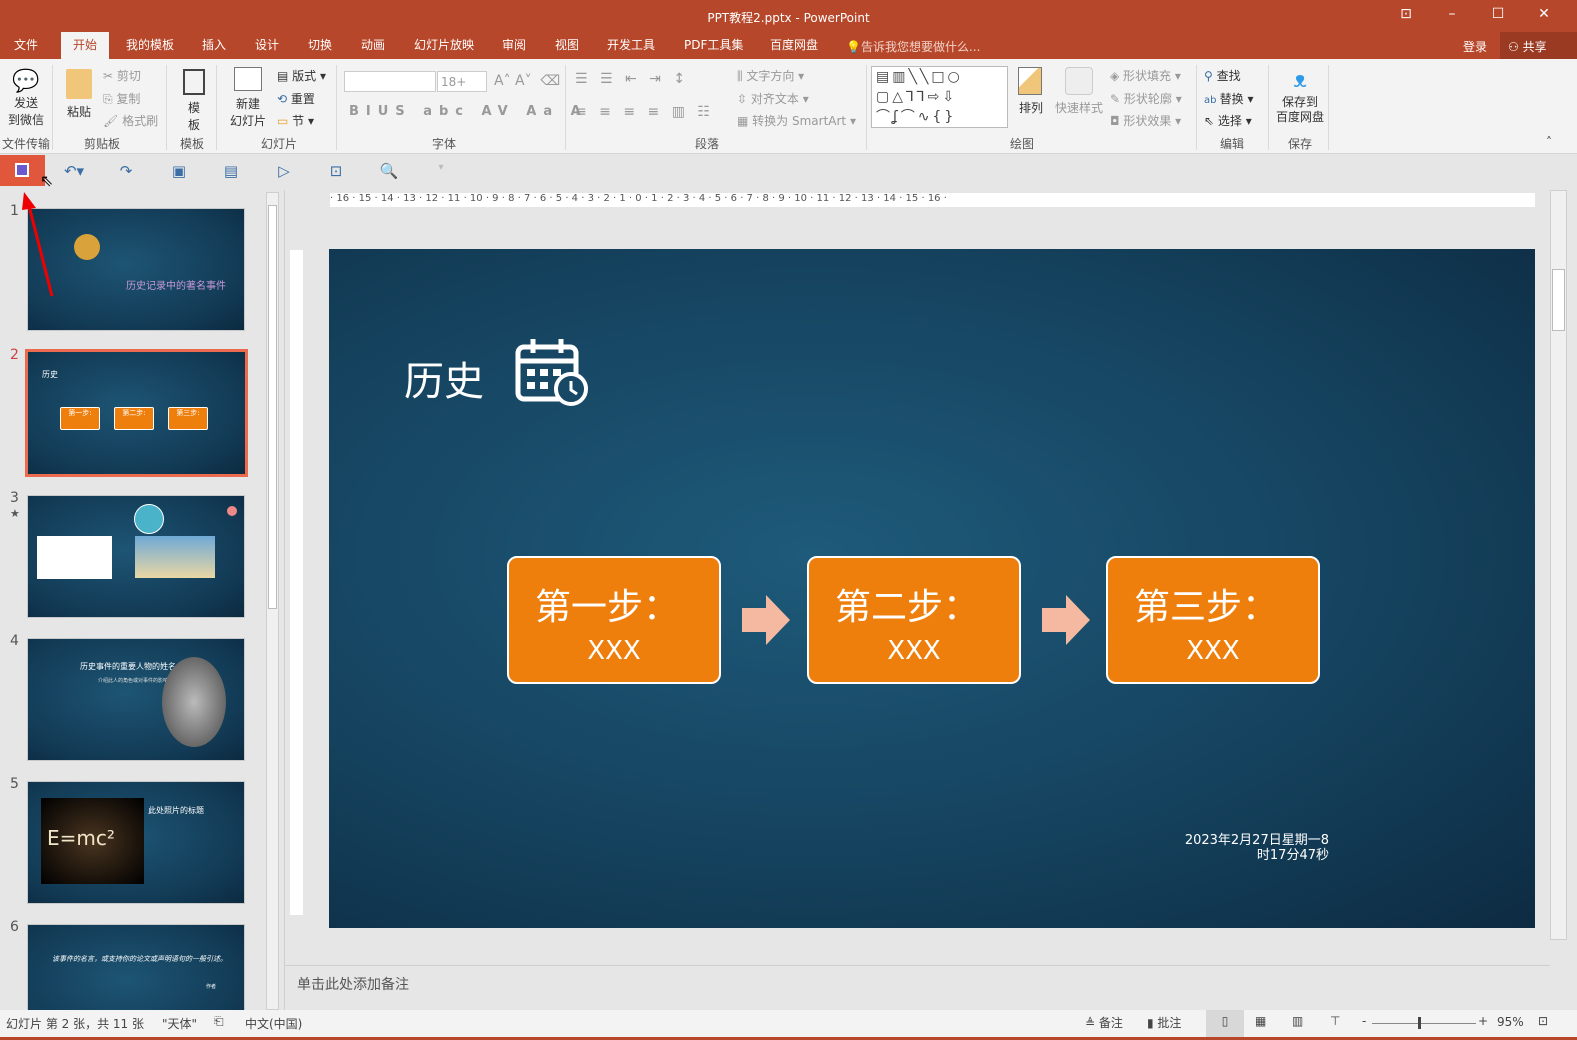 The width and height of the screenshot is (1577, 1040). Describe the element at coordinates (353, 984) in the screenshot. I see `notes-placeholder: 单击此处添加备注` at that location.